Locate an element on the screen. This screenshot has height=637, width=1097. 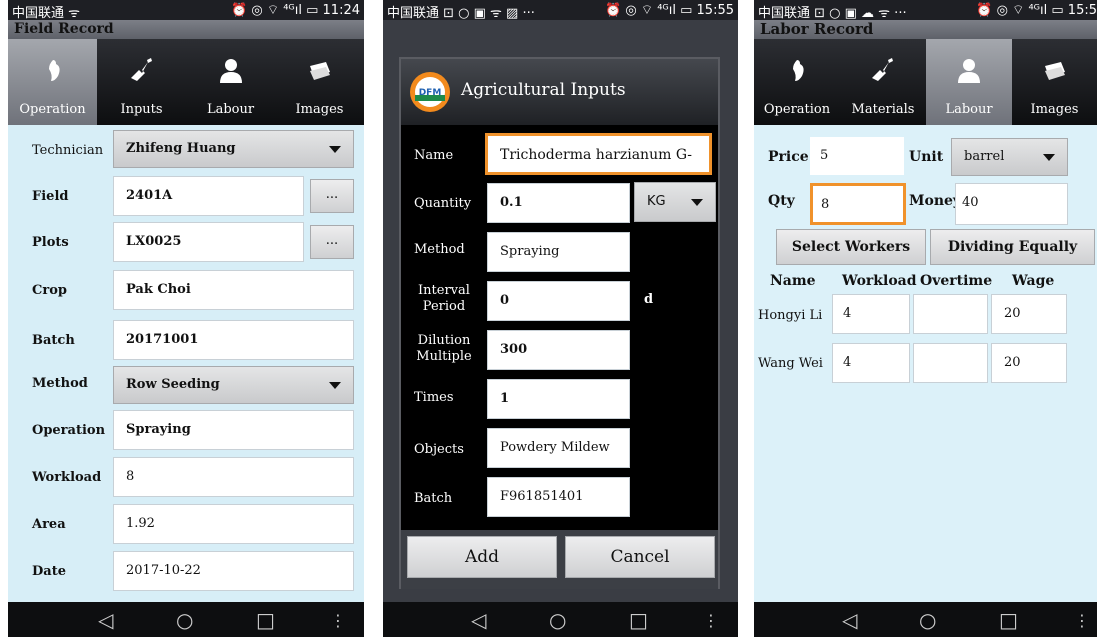
tab-label: Images is located at coordinates (1054, 109).